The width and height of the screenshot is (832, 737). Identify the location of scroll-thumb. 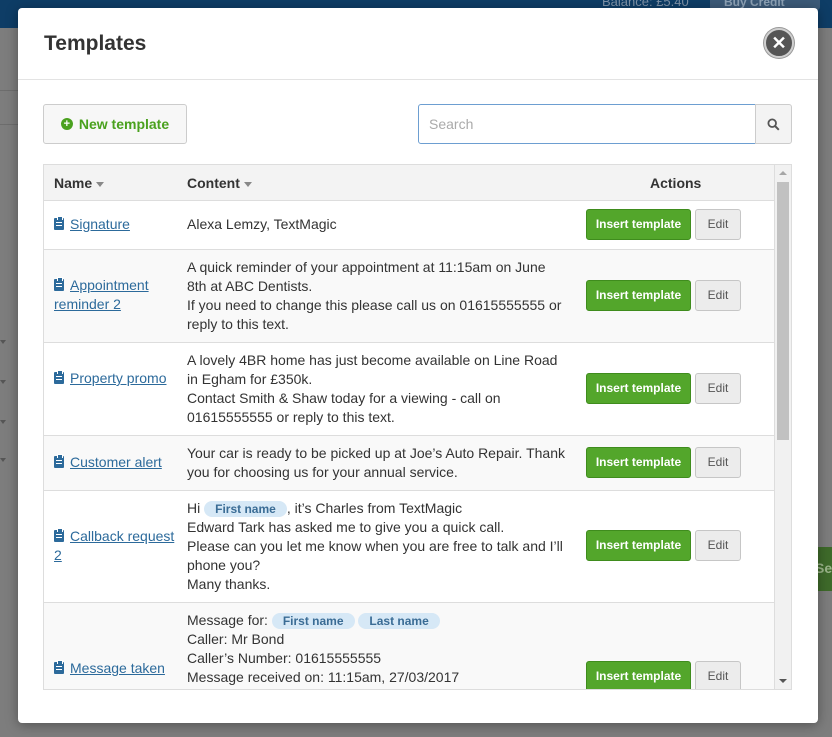
(783, 311).